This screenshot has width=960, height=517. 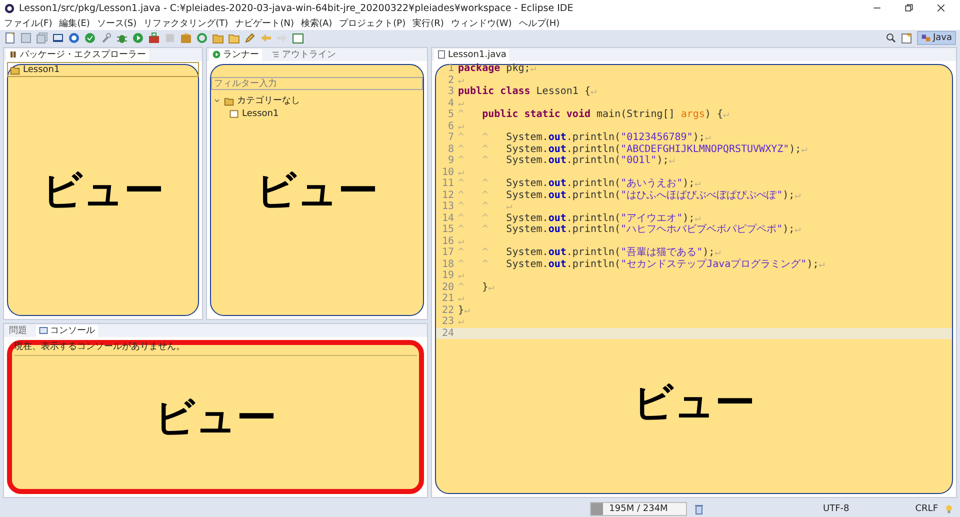 I want to click on code-line: 13 ^ ^ ↵, so click(x=477, y=206).